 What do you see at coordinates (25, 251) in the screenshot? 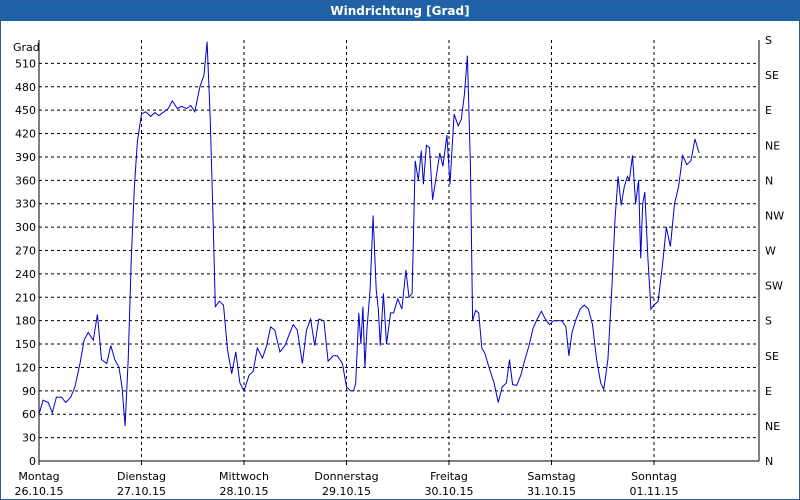
I see `y-tick-label: 270` at bounding box center [25, 251].